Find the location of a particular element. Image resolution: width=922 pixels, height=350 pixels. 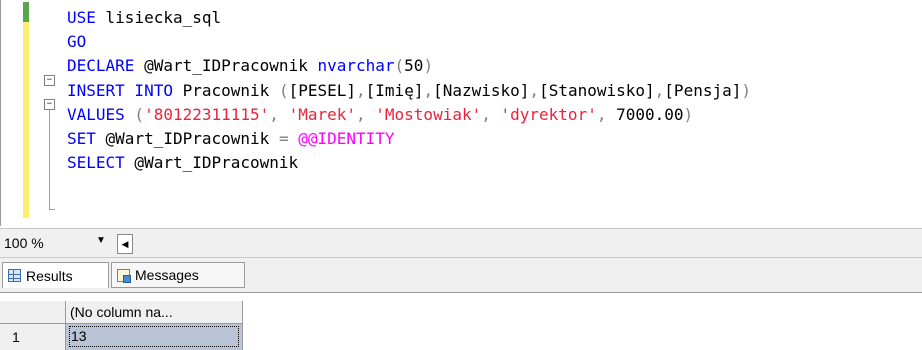

result-cell: 13 is located at coordinates (154, 337).